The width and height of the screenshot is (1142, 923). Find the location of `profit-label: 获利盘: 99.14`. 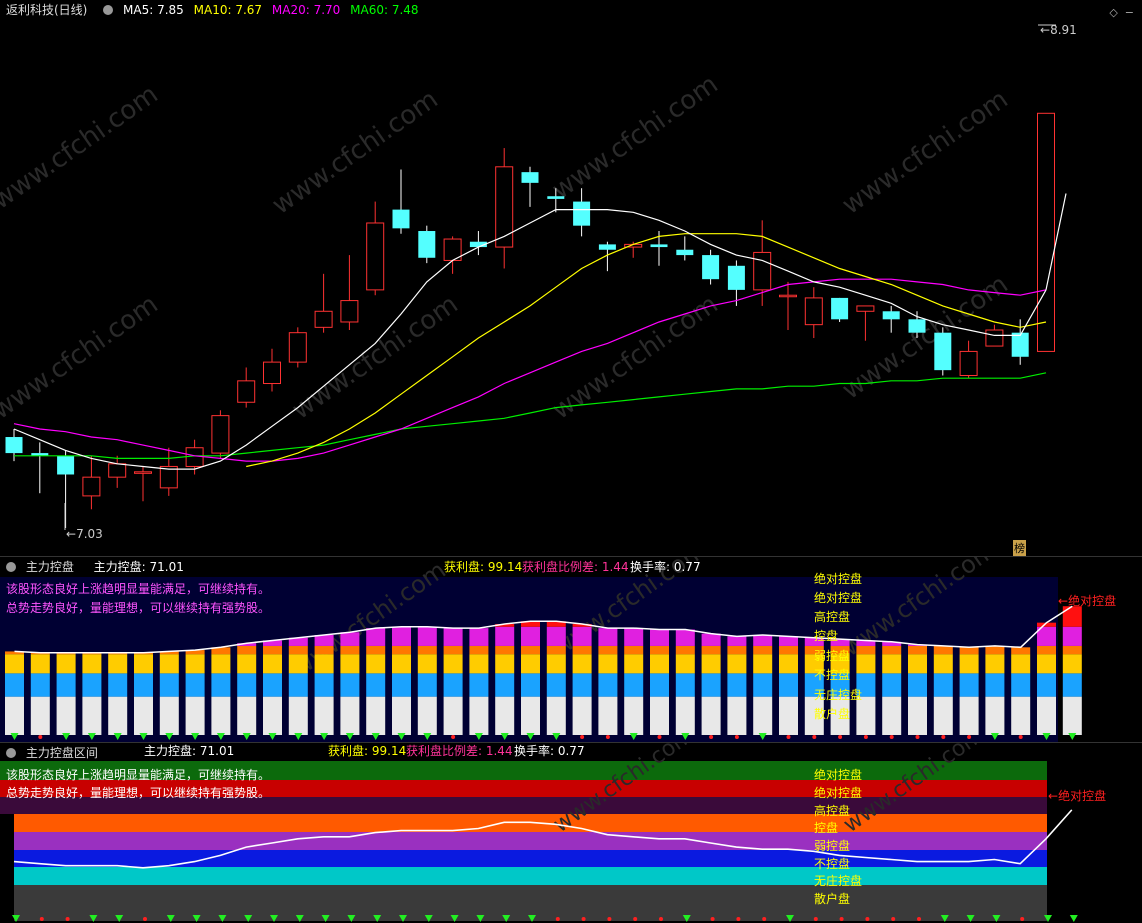

profit-label: 获利盘: 99.14 is located at coordinates (367, 751).